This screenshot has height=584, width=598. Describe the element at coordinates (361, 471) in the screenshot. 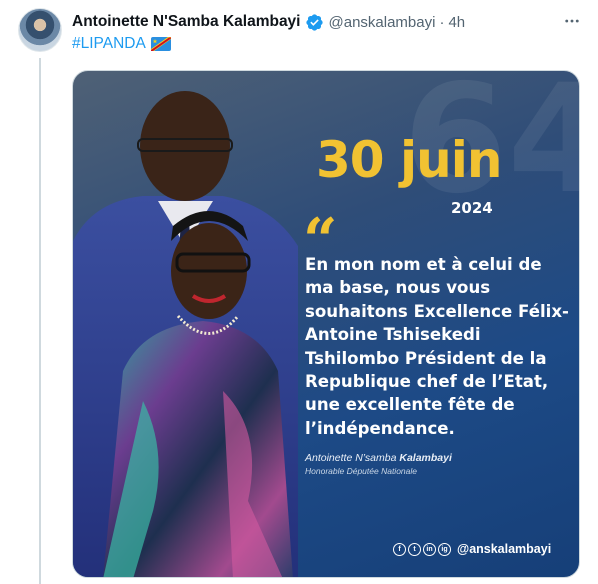

I see `signature-title: Honorable Députée Nationale` at that location.